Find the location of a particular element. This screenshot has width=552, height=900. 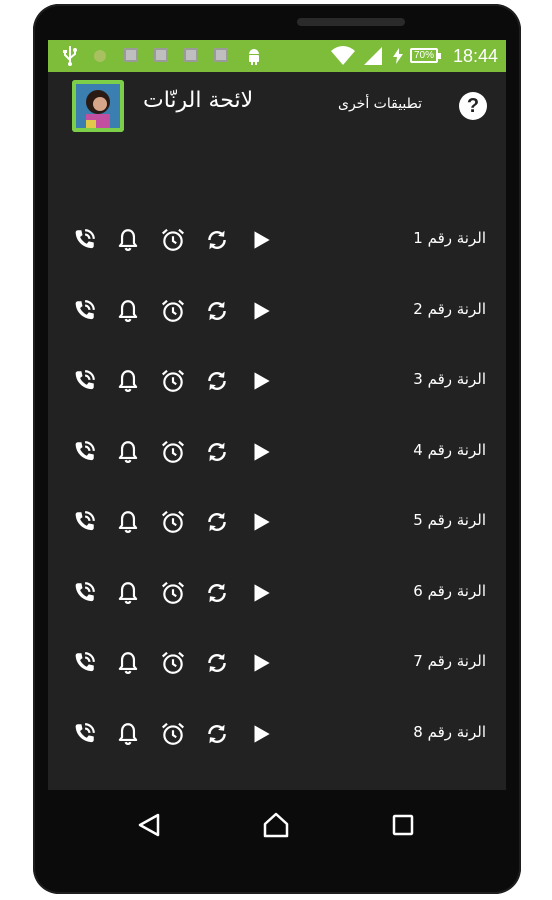

ringtone-label: الرنة رقم 5 is located at coordinates (449, 520).